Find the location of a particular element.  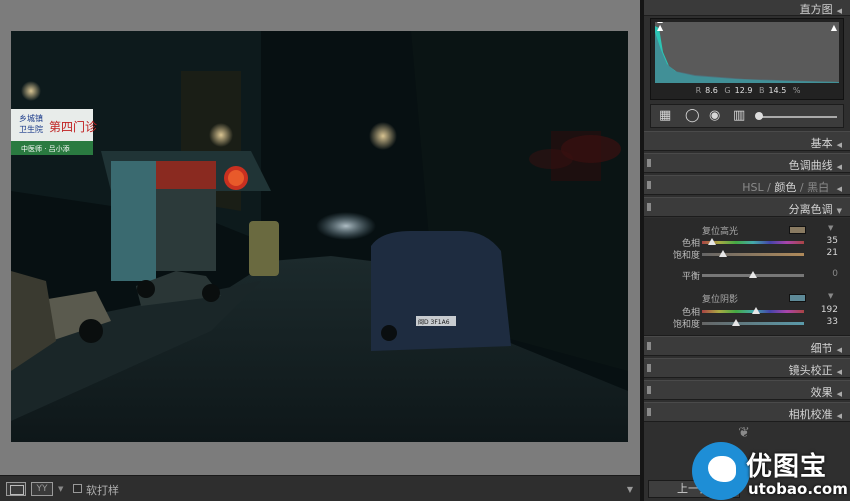

tab-color: 颜色 is located at coordinates (785, 187).